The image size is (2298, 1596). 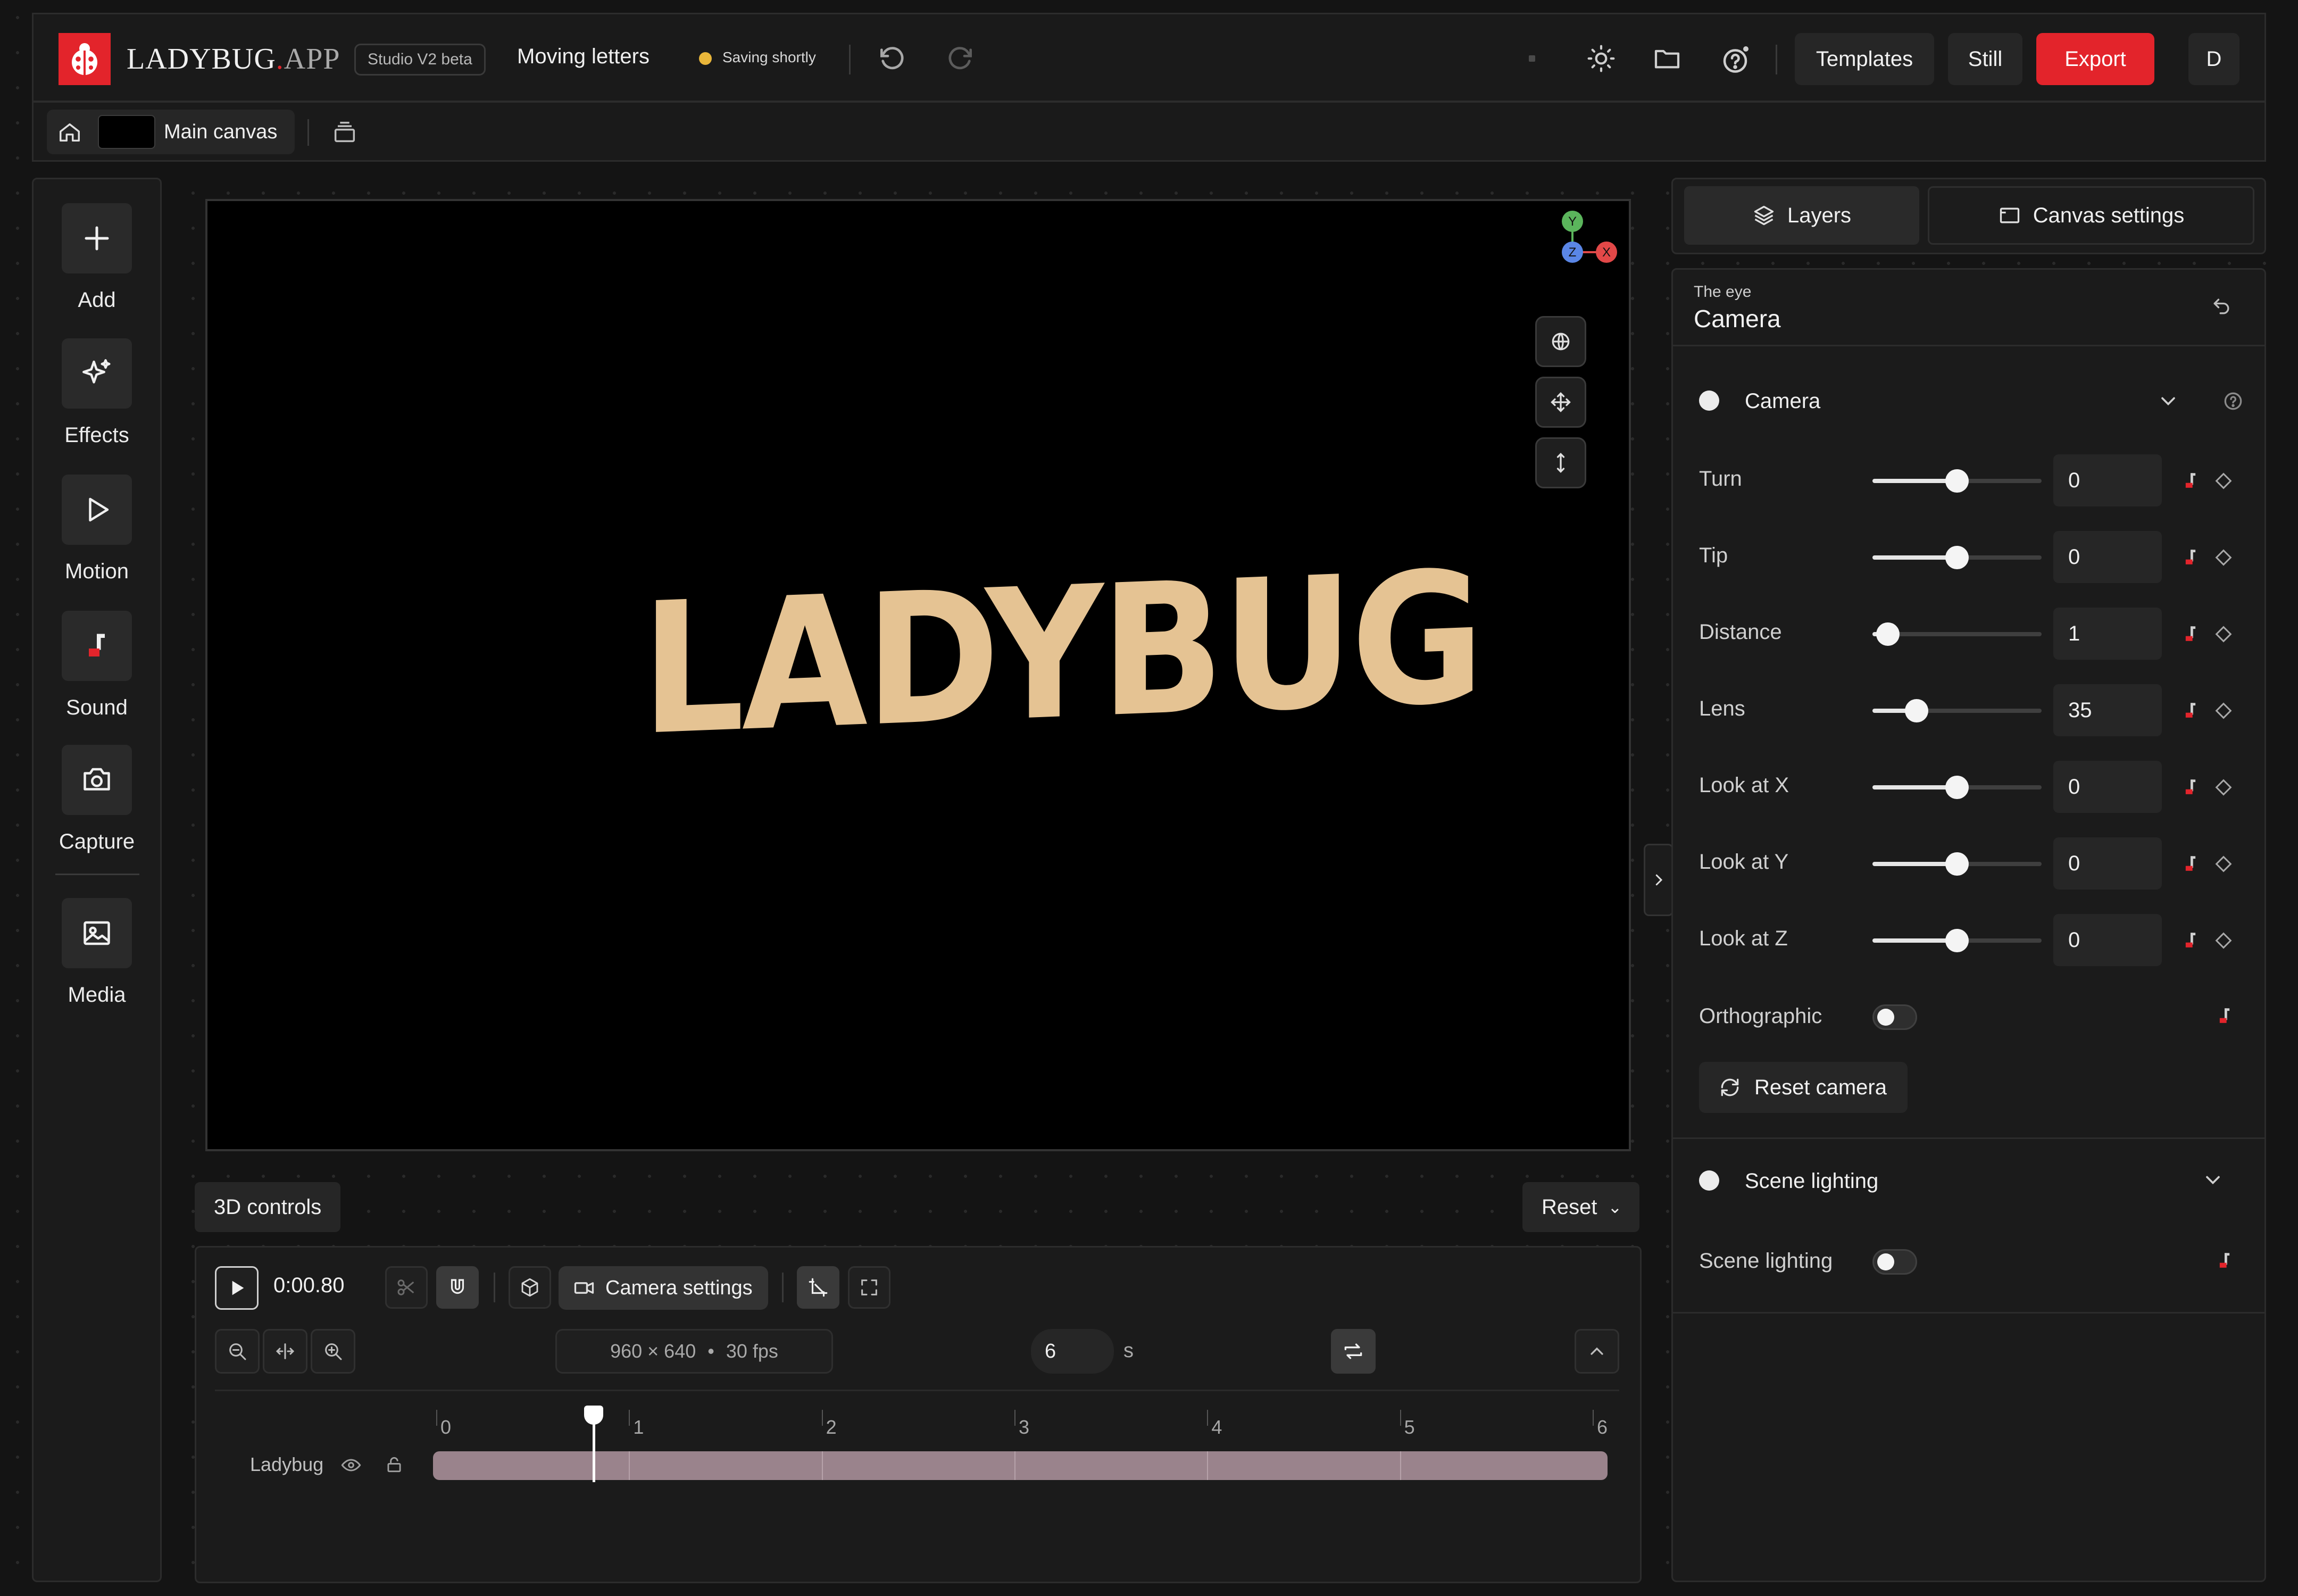 I want to click on tool-add: Add, so click(x=97, y=257).